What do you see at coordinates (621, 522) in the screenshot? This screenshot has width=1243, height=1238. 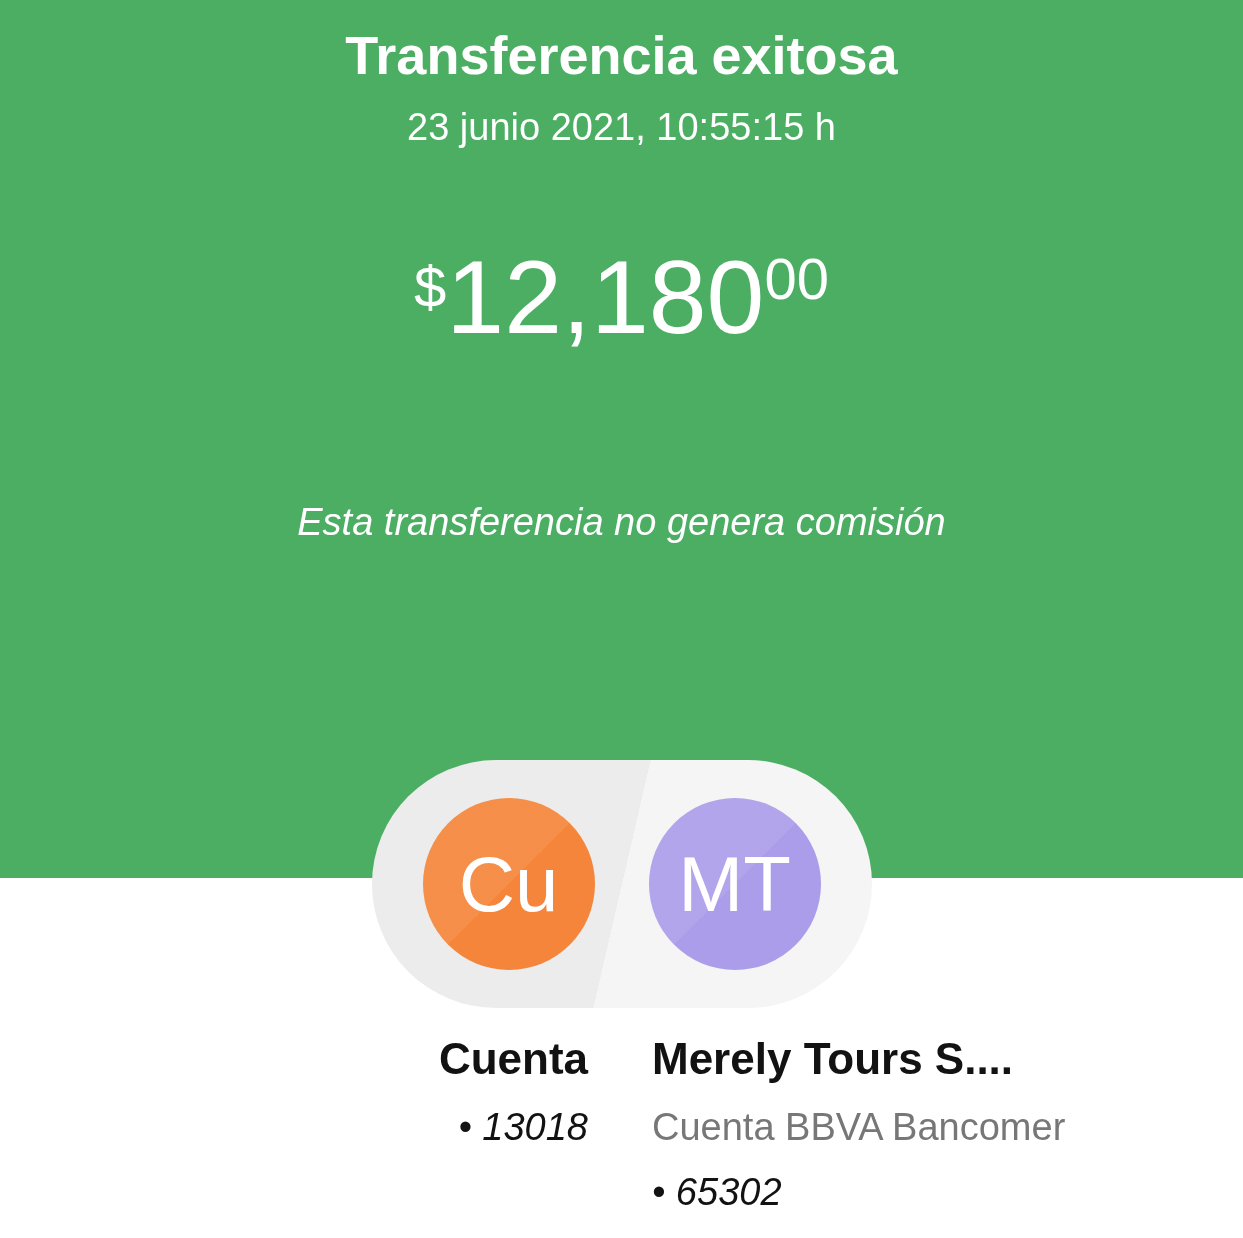 I see `commission-note: Esta transferencia no genera comisión` at bounding box center [621, 522].